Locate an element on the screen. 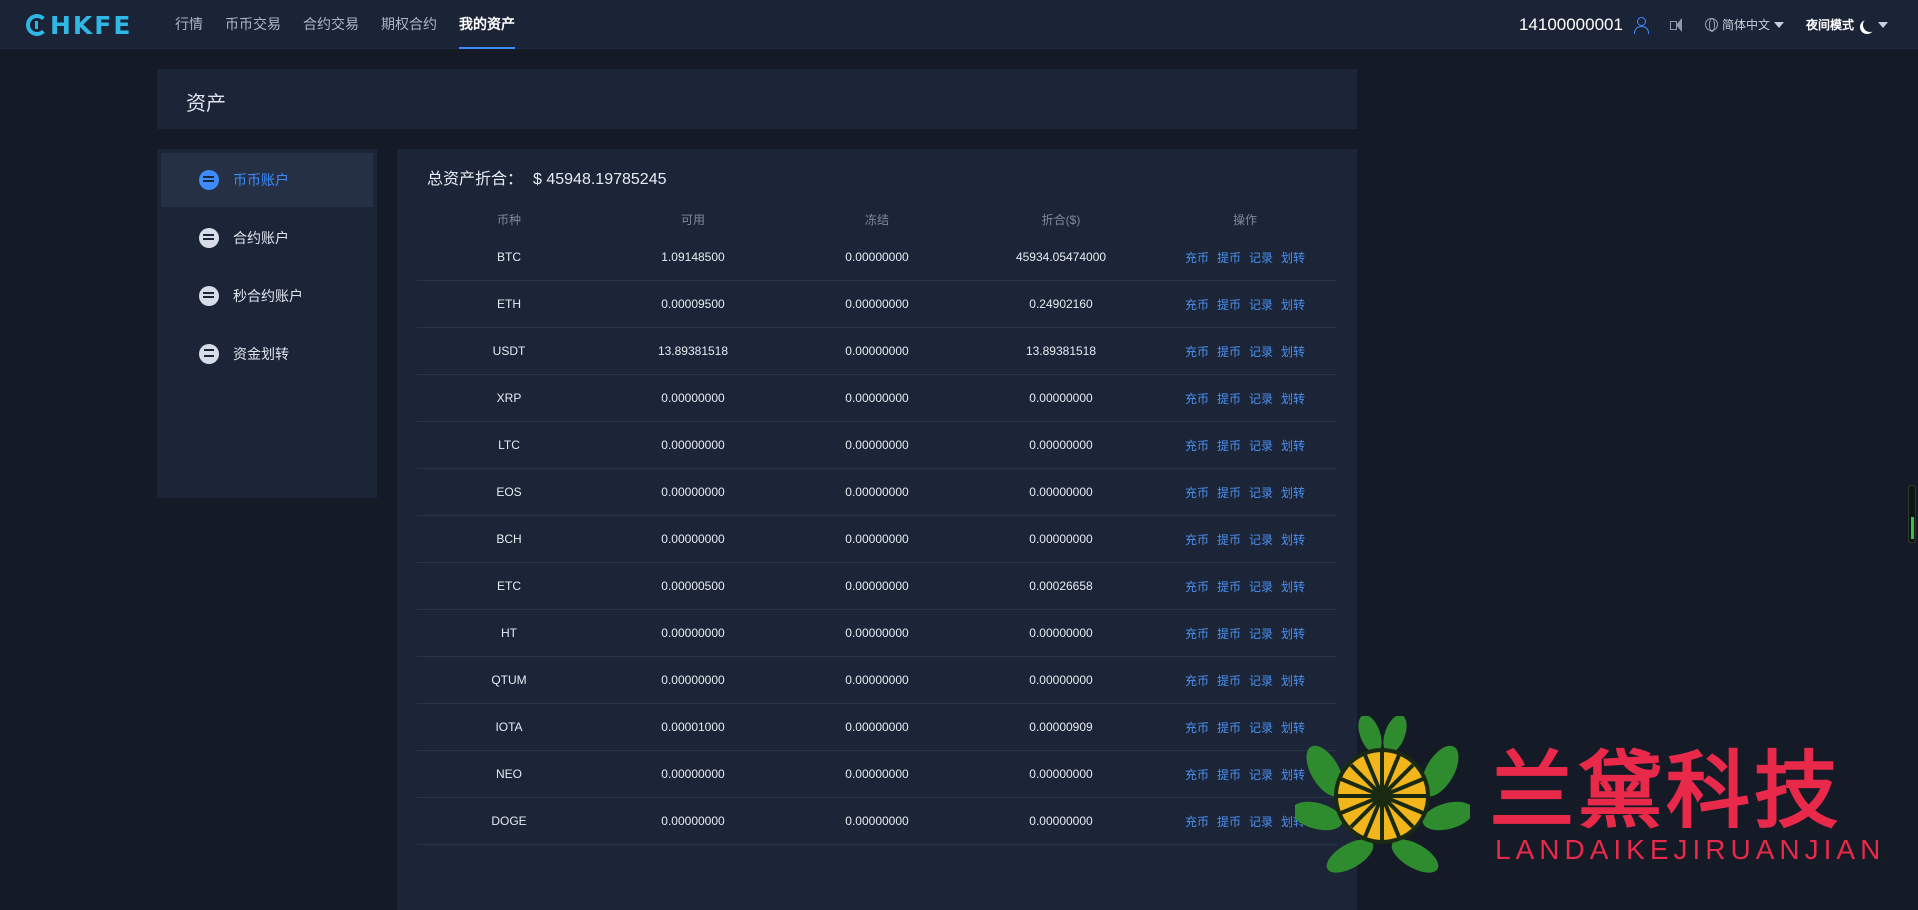 The height and width of the screenshot is (910, 1918). sidebar-item-label: 合约账户 is located at coordinates (261, 238).